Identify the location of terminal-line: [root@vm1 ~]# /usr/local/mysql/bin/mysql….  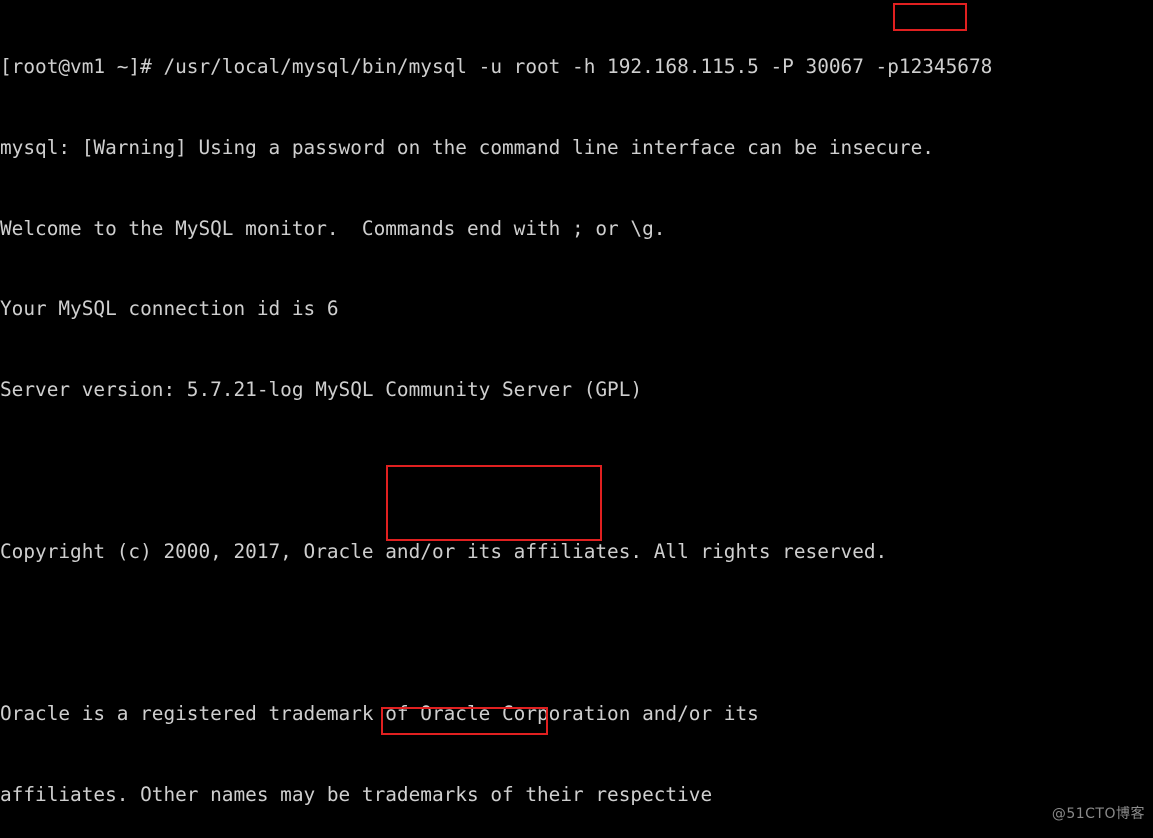
(496, 66).